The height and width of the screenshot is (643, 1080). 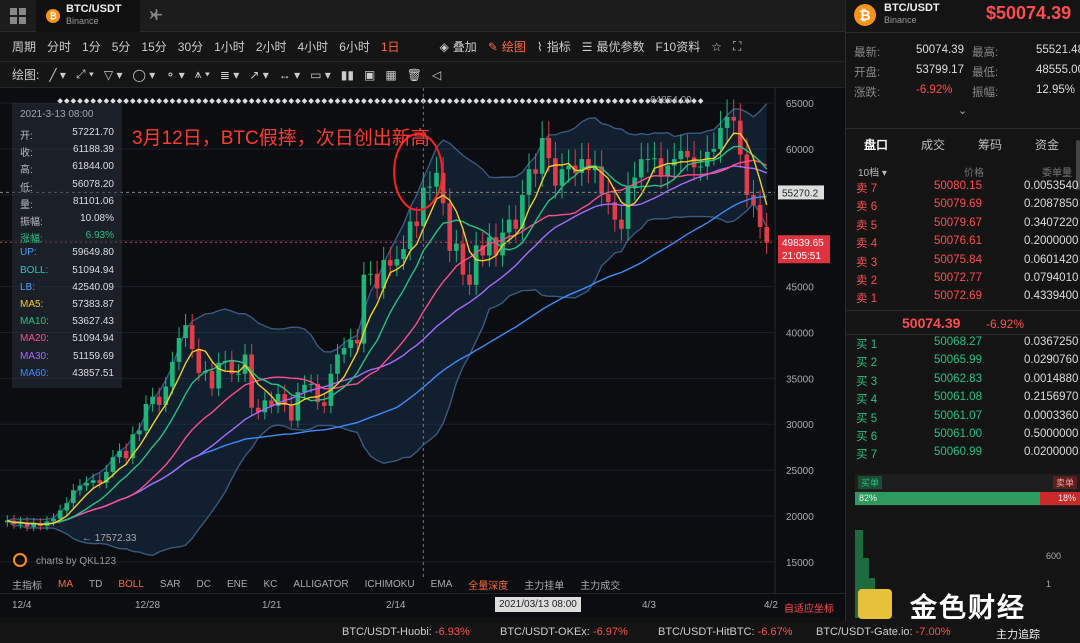 I want to click on period-2h: 2小时, so click(x=271, y=46).